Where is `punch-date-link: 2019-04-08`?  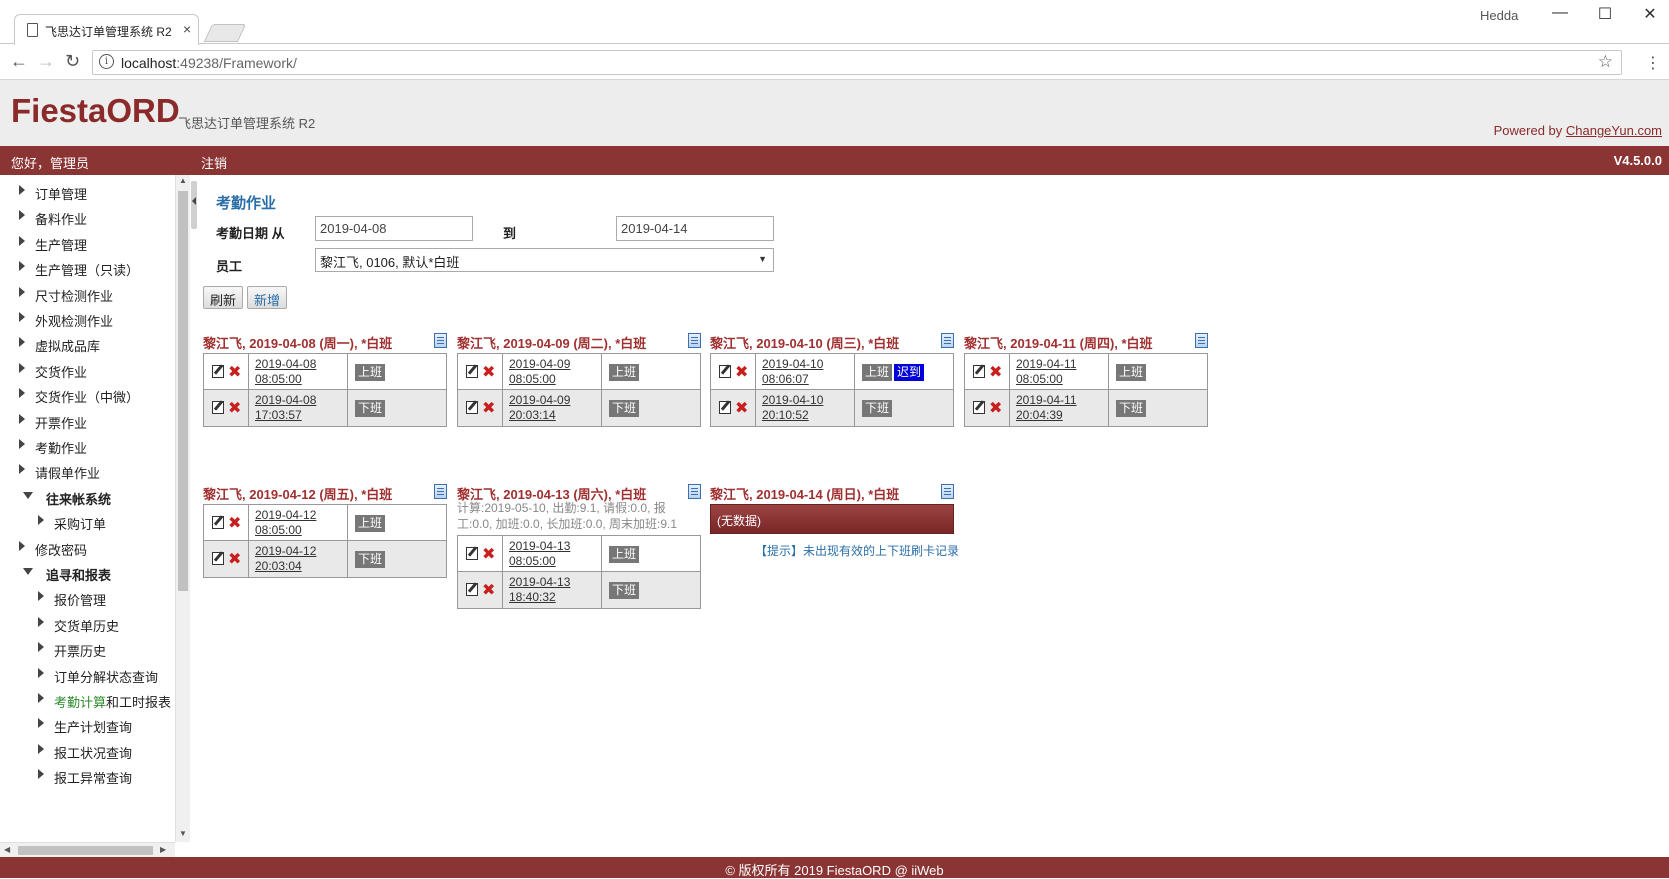 punch-date-link: 2019-04-08 is located at coordinates (285, 400).